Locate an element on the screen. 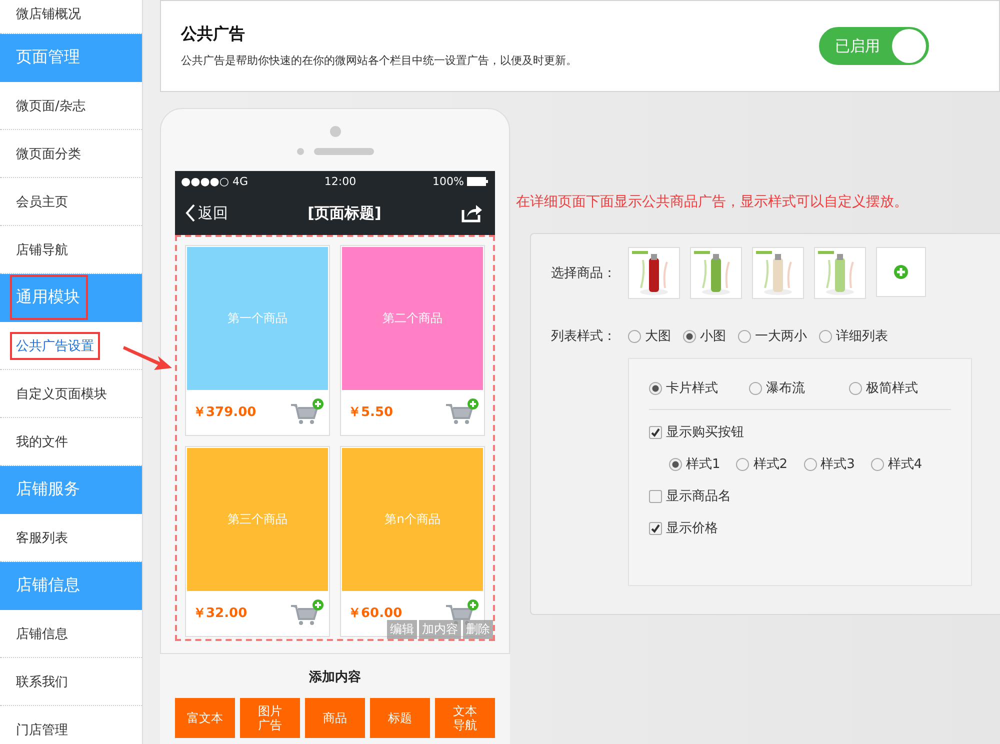  product-price: ￥60.00 is located at coordinates (375, 613).